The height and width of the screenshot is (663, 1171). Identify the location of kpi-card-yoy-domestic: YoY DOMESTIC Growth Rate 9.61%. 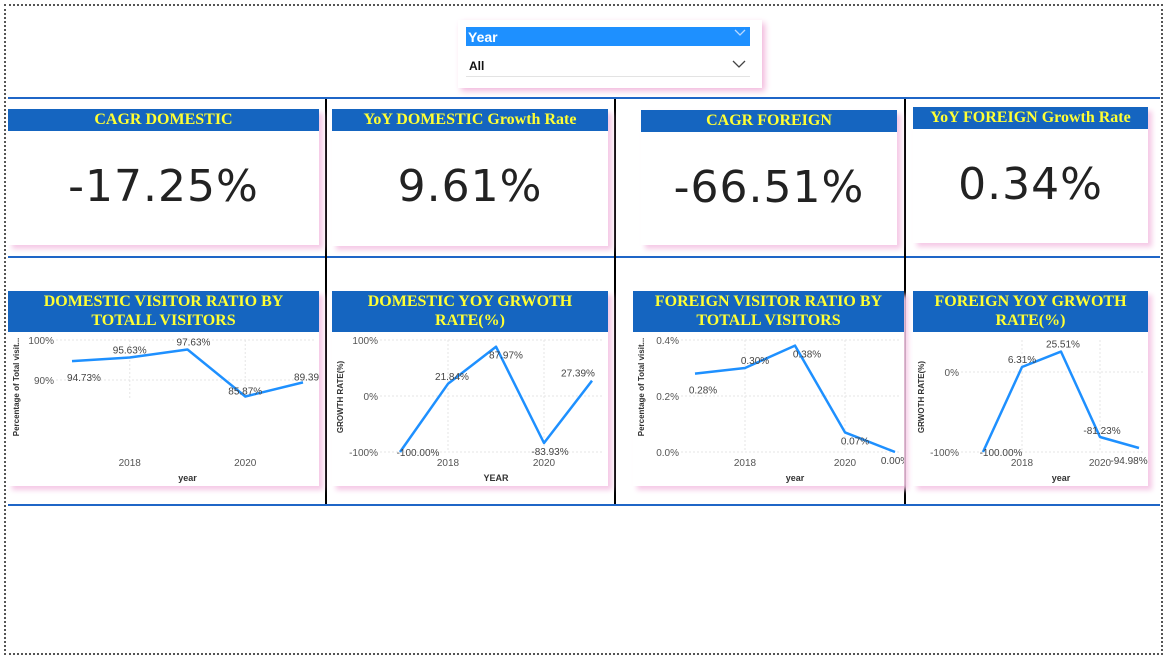
(470, 177).